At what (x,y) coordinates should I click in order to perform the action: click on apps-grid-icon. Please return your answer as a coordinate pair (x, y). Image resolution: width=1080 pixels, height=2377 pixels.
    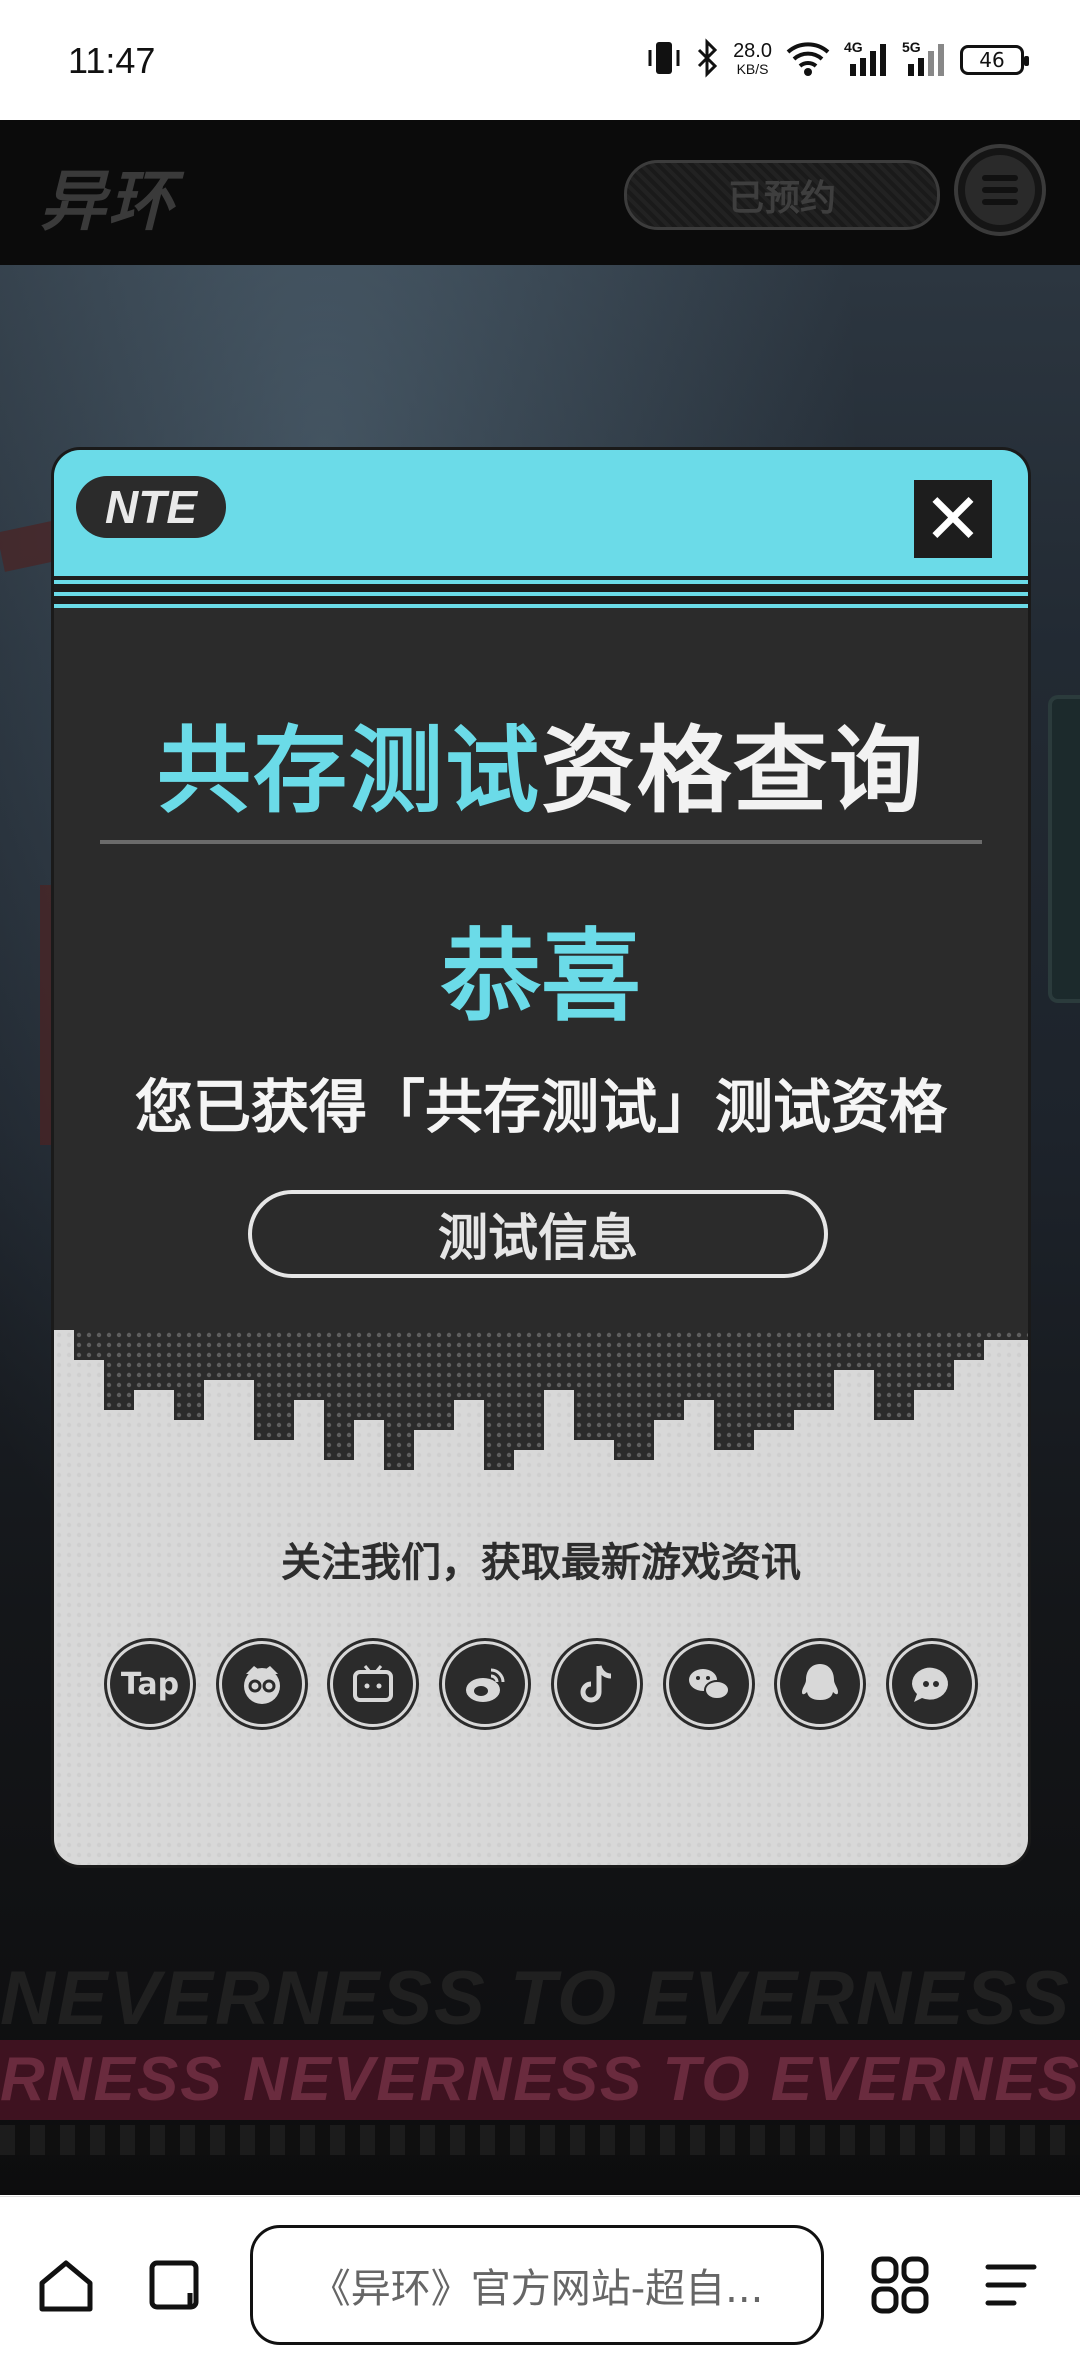
    Looking at the image, I should click on (900, 2285).